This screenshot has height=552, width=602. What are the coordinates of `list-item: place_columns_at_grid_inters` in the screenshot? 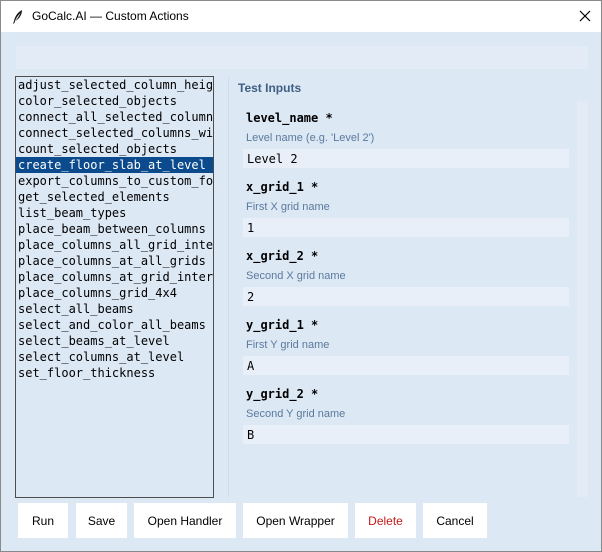 It's located at (114, 277).